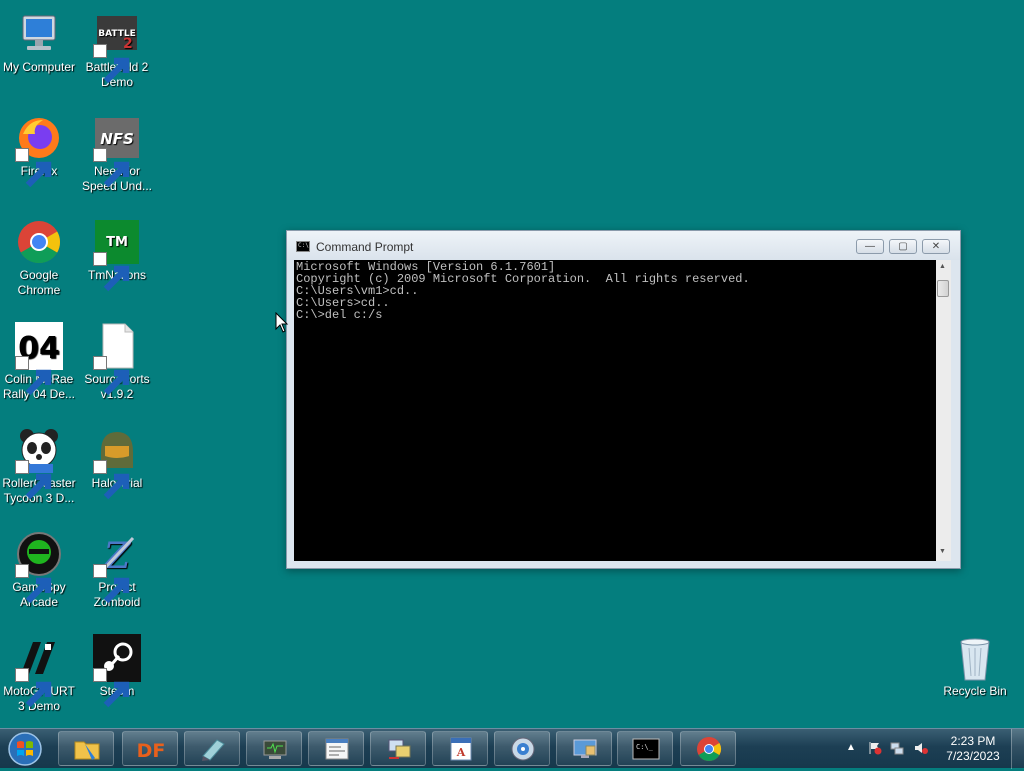 The height and width of the screenshot is (771, 1024). Describe the element at coordinates (39, 34) in the screenshot. I see `computer-icon` at that location.